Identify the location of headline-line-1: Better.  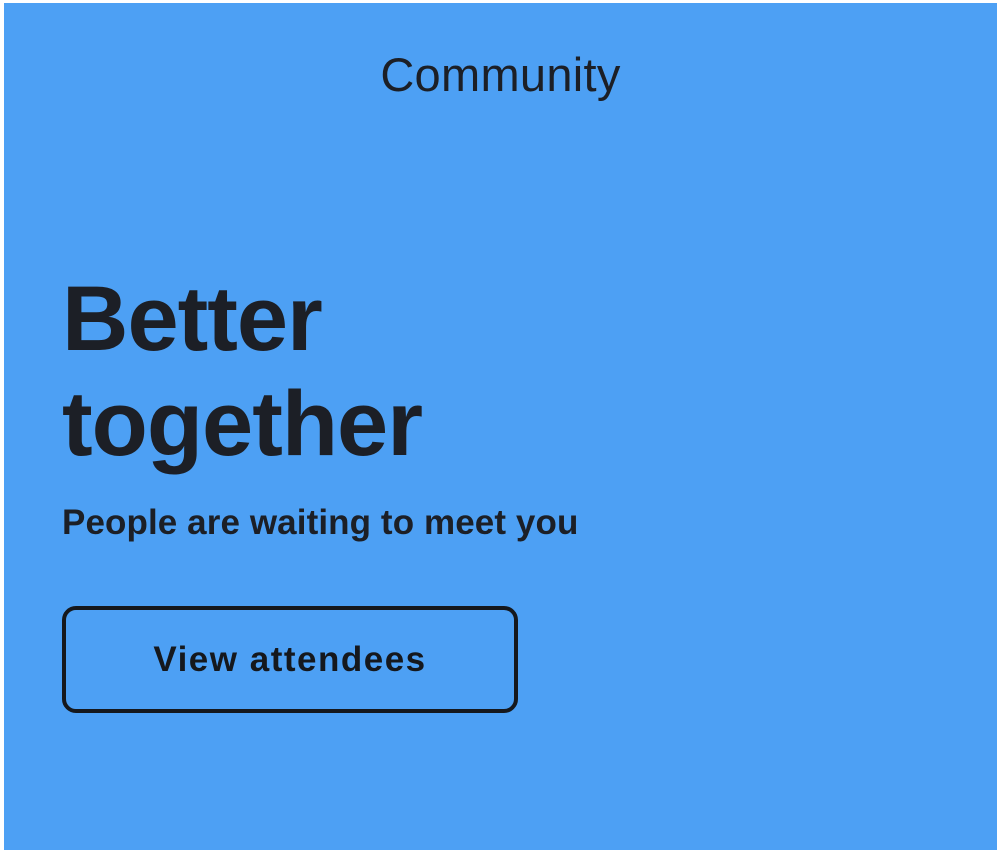
(192, 319).